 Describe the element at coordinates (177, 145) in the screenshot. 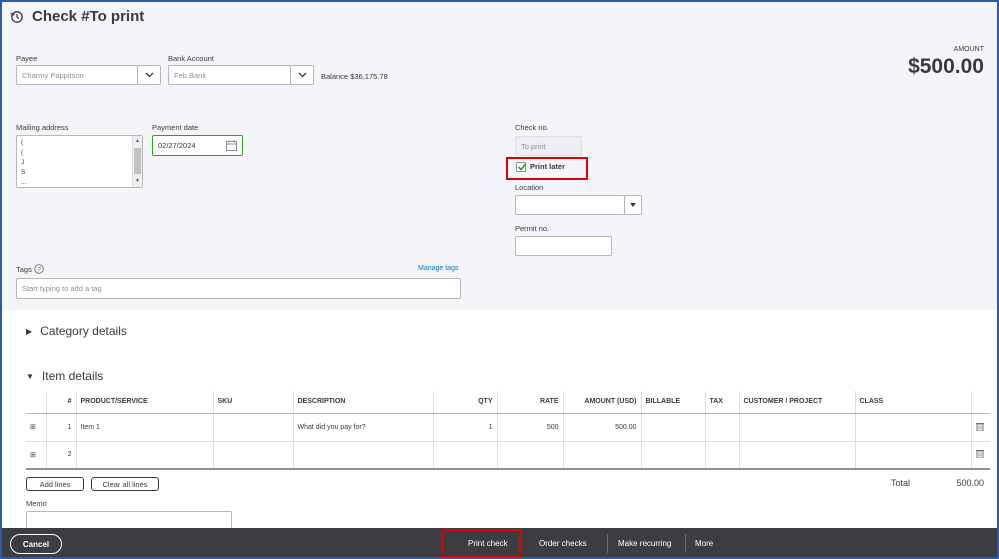

I see `payment-date-value: 02/27/2024` at that location.